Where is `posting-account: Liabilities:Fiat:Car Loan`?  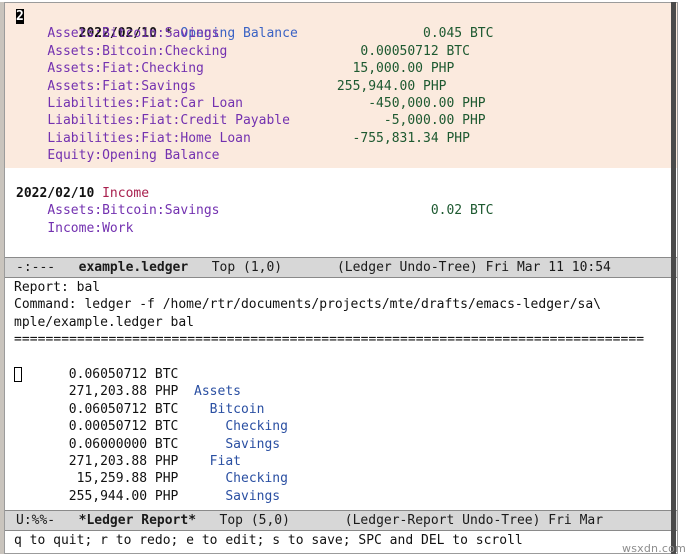
posting-account: Liabilities:Fiat:Car Loan is located at coordinates (145, 103).